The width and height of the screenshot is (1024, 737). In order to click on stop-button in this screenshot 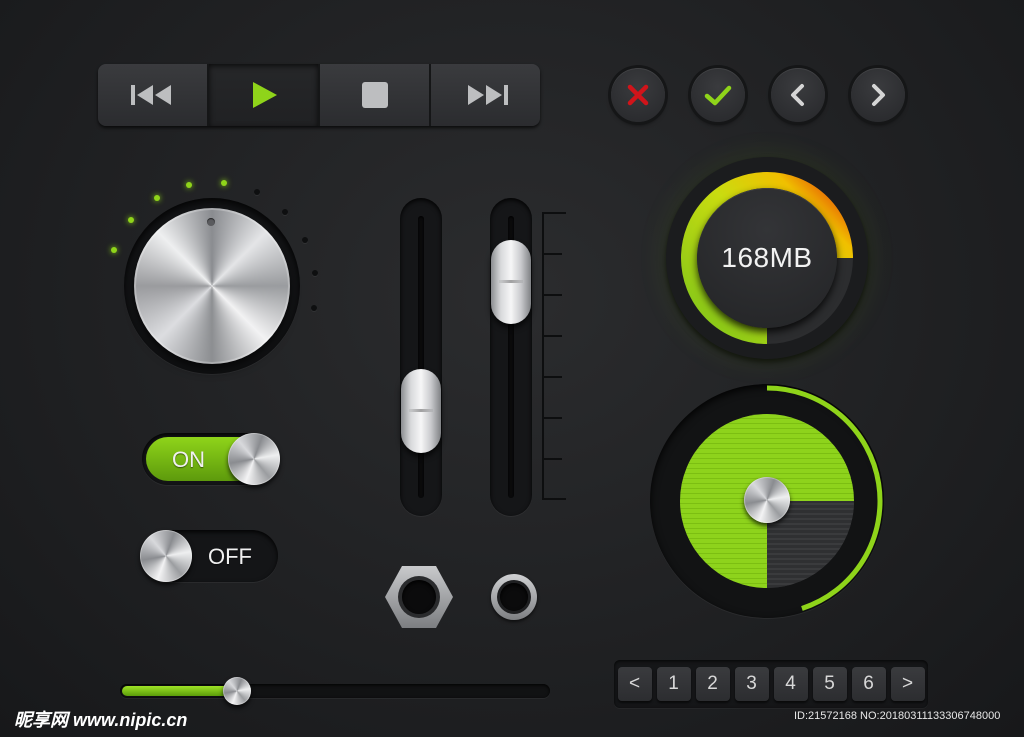, I will do `click(375, 95)`.